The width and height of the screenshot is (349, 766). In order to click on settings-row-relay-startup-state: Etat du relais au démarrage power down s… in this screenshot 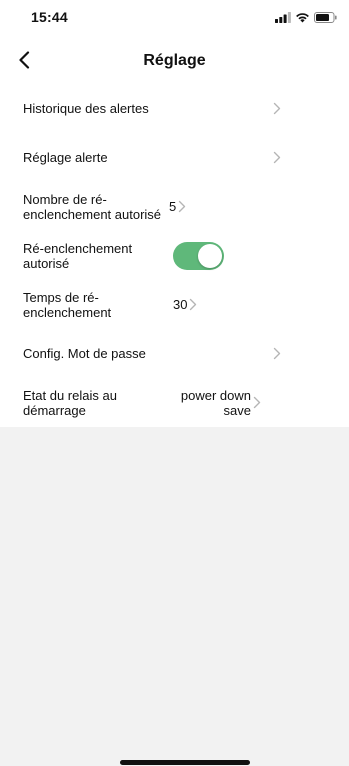, I will do `click(174, 402)`.